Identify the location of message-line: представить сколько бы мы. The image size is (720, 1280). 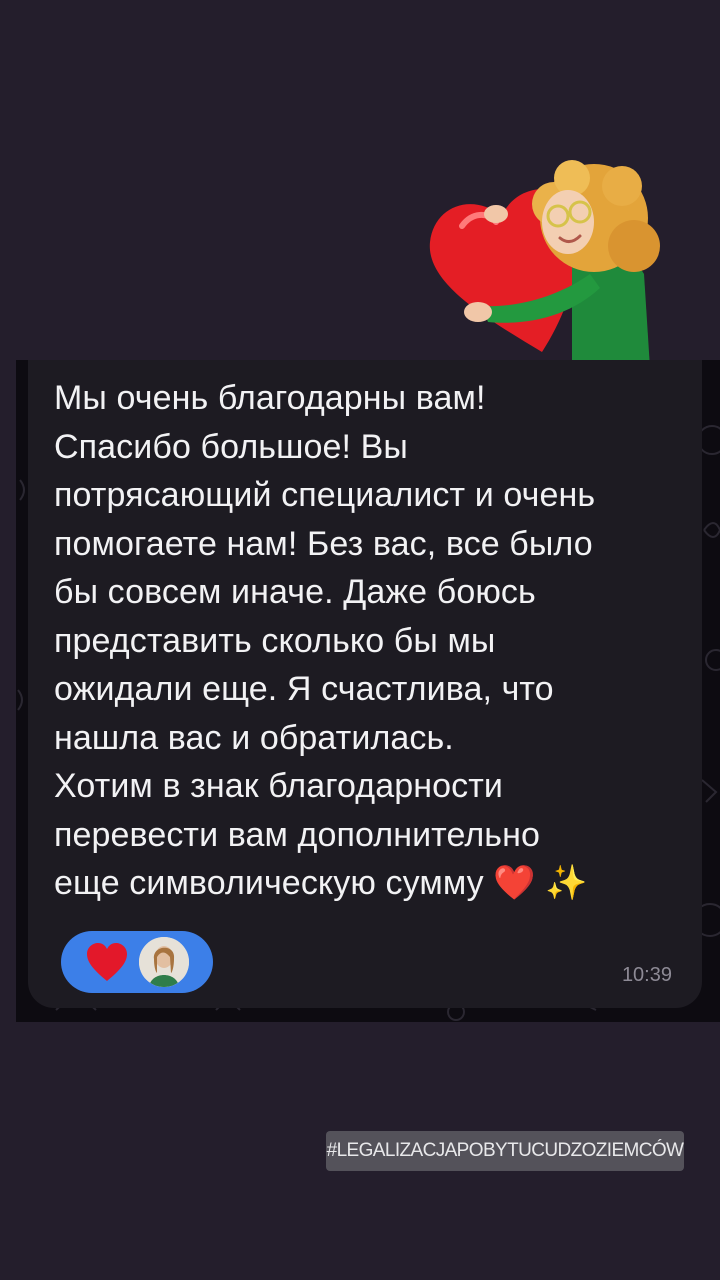
(275, 640).